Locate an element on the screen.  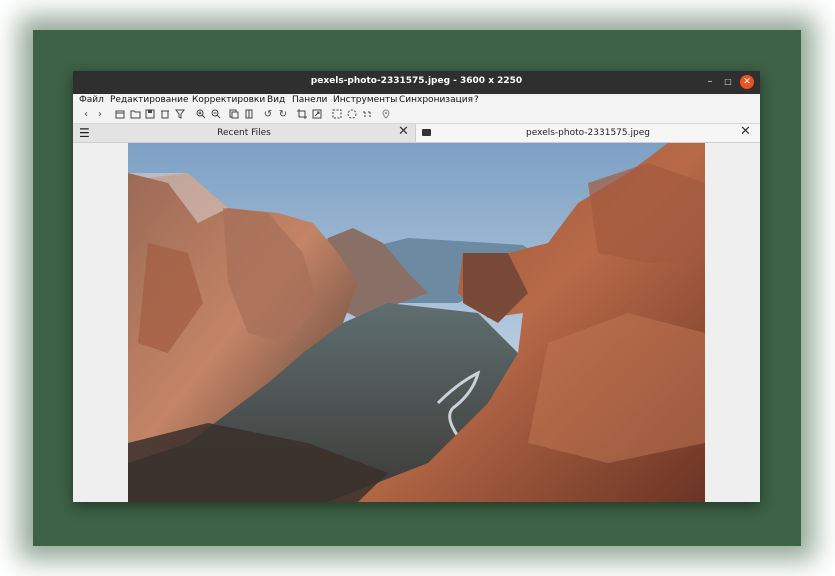
tab-recent-files: ☰ Recent Files ✕ is located at coordinates (244, 133).